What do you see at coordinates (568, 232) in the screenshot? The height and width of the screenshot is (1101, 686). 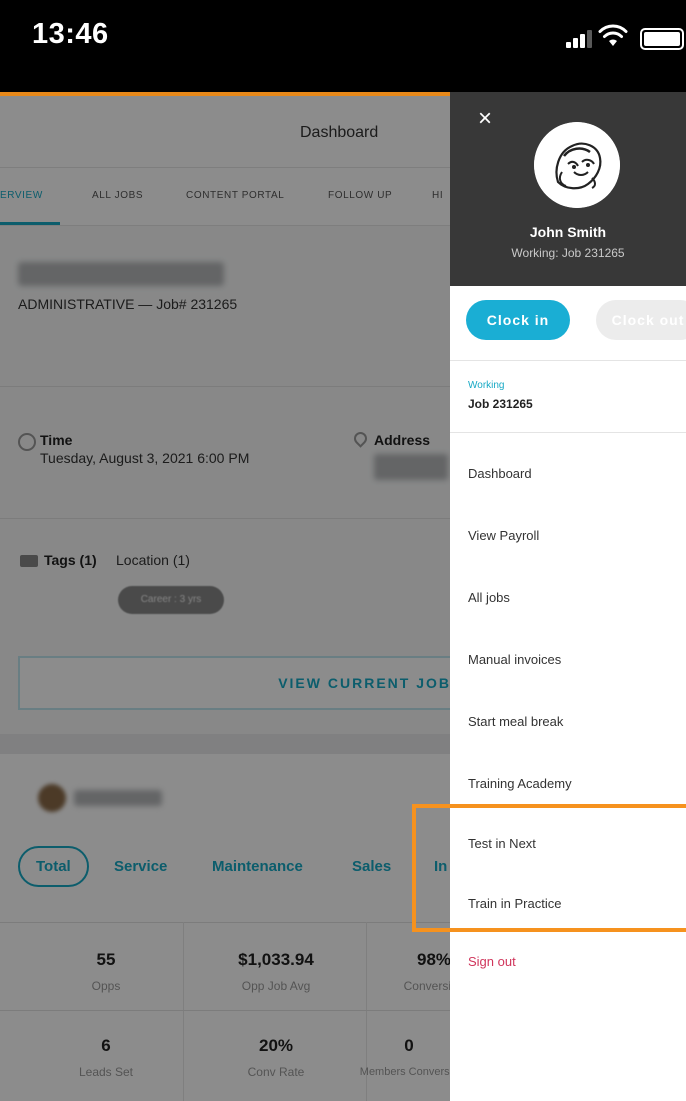 I see `user-name: John Smith` at bounding box center [568, 232].